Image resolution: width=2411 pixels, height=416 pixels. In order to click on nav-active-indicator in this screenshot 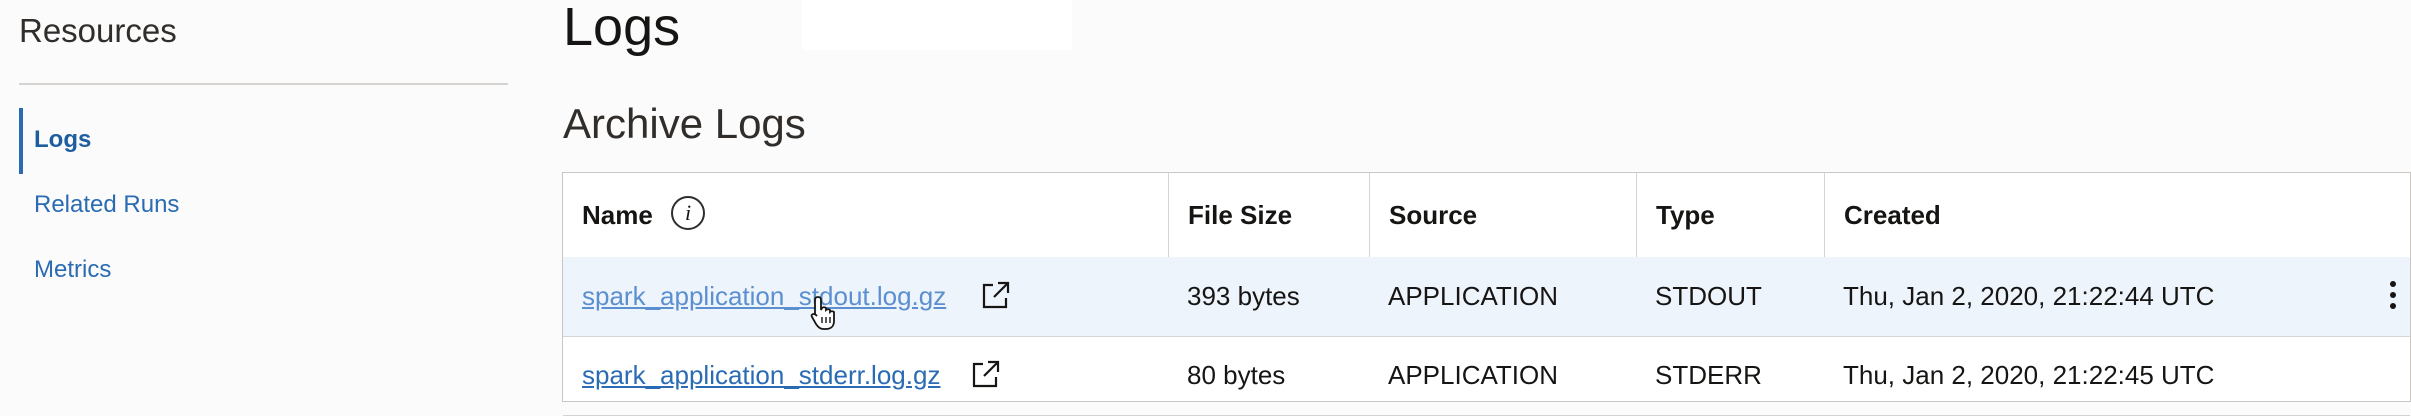, I will do `click(21, 141)`.